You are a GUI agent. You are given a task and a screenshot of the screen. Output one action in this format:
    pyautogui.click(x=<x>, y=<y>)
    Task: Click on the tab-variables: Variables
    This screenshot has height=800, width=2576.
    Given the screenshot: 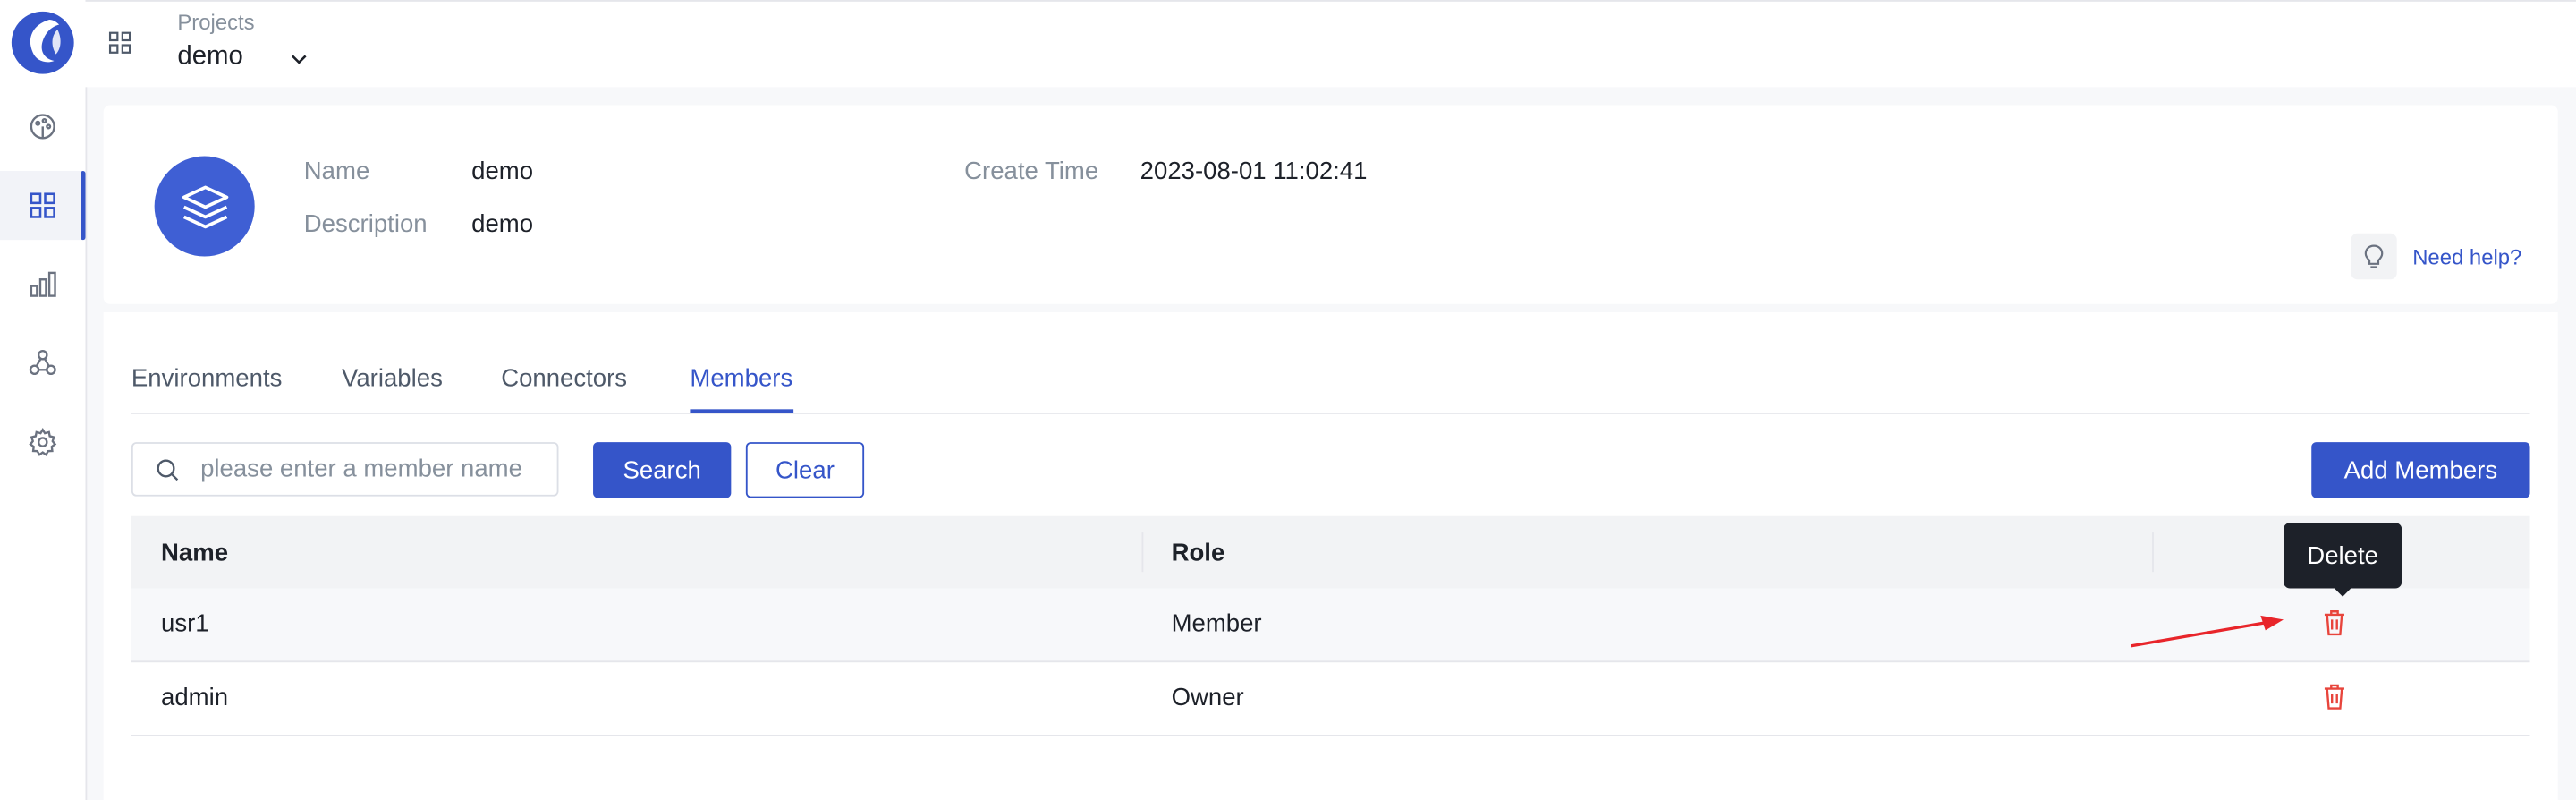 What is the action you would take?
    pyautogui.click(x=392, y=379)
    